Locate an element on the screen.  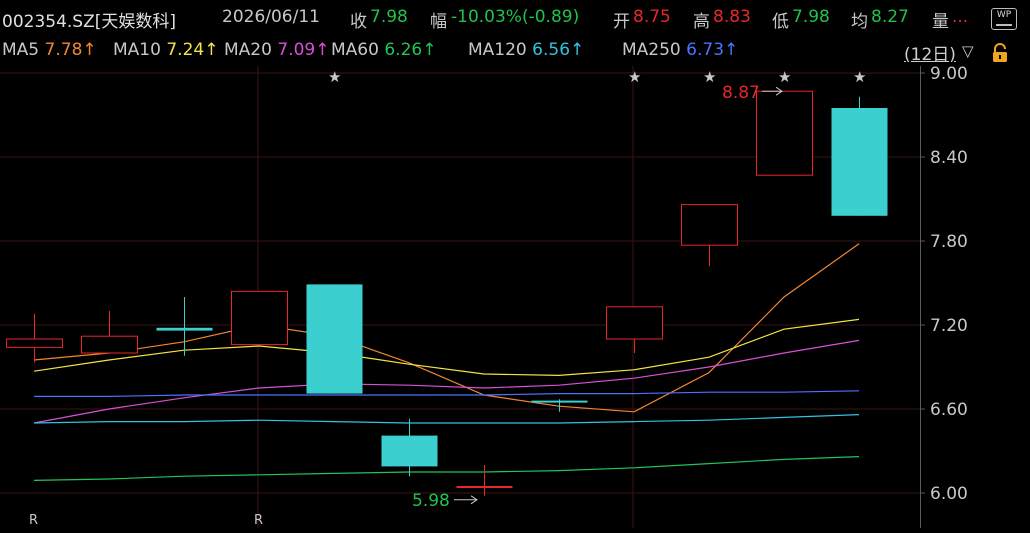
ma-line-ma20 is located at coordinates (446, 381).